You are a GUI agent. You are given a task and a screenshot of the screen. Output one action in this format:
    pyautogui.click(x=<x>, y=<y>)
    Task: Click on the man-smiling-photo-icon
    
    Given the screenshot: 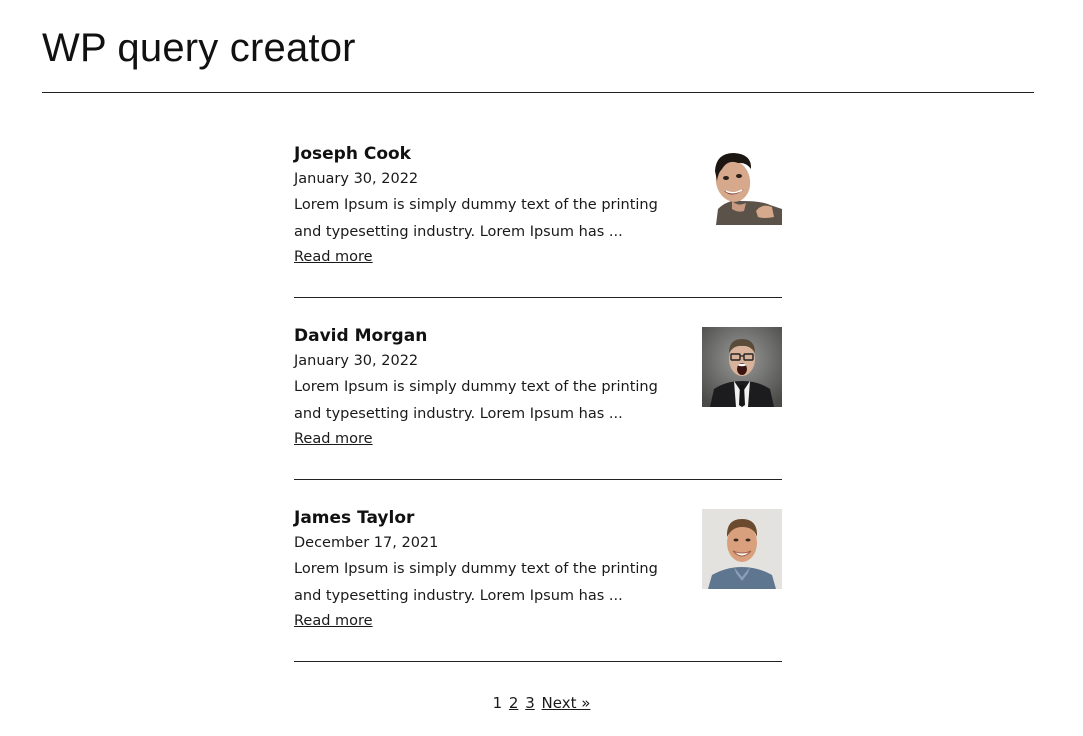 What is the action you would take?
    pyautogui.click(x=742, y=549)
    